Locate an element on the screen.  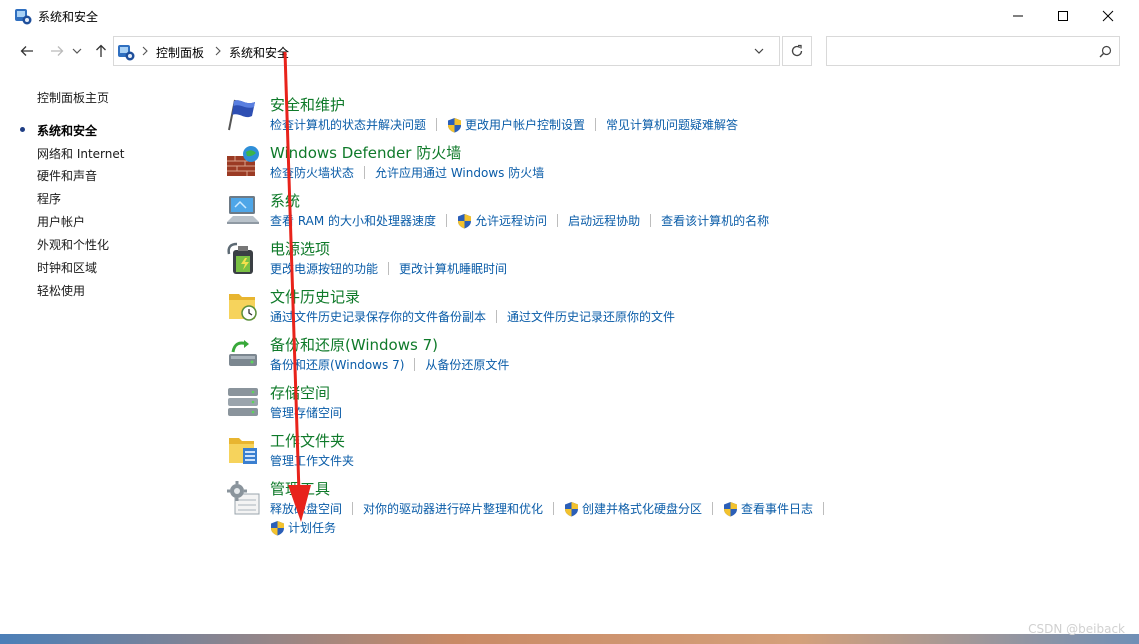
category-title: 管理工具 is located at coordinates (300, 488).